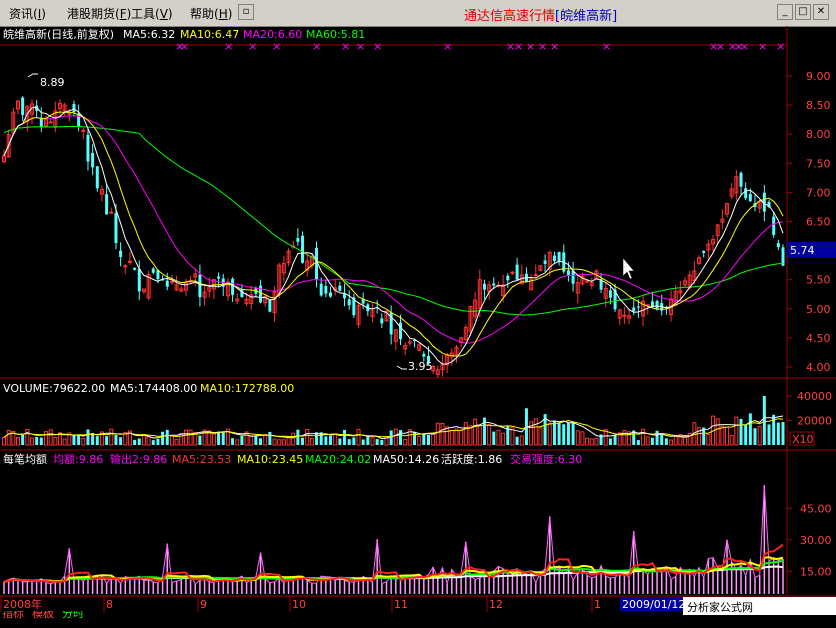 This screenshot has width=836, height=628. Describe the element at coordinates (785, 12) in the screenshot. I see `minimize-icon: _` at that location.